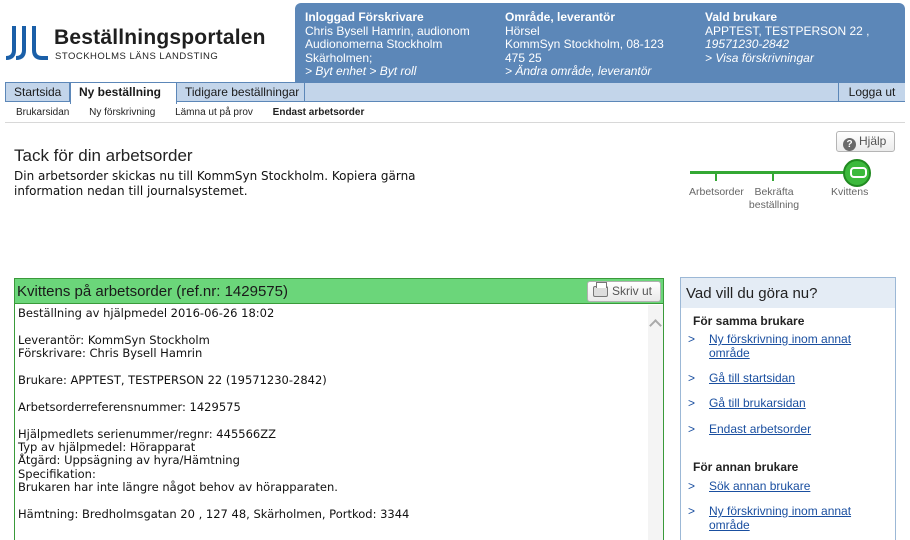 The height and width of the screenshot is (540, 910). What do you see at coordinates (849, 144) in the screenshot?
I see `question-icon: ?` at bounding box center [849, 144].